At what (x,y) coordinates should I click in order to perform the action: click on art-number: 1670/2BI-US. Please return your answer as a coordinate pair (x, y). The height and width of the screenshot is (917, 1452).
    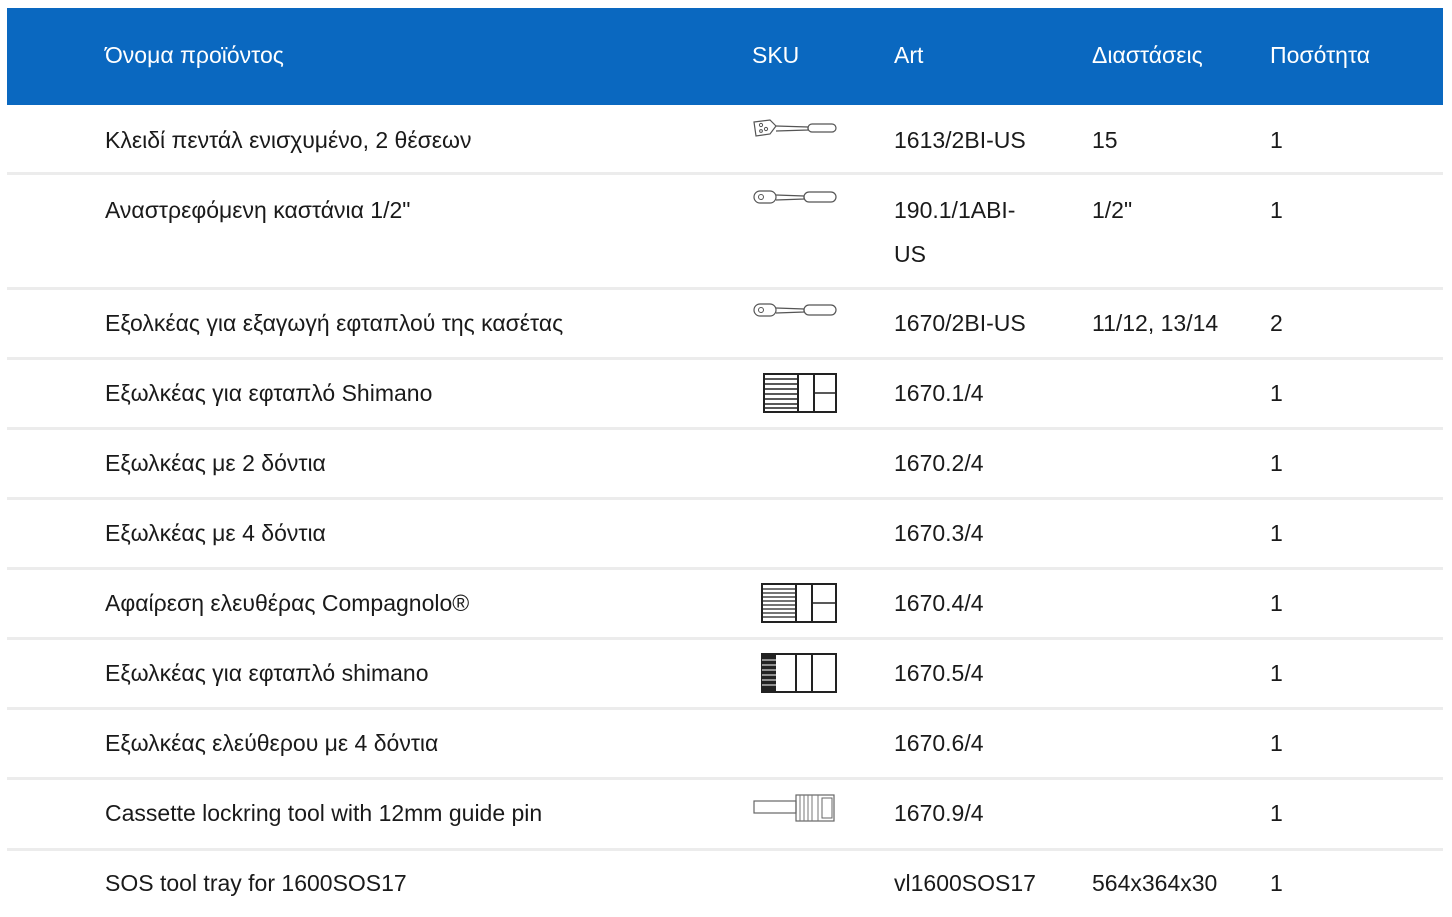
    Looking at the image, I should click on (960, 323).